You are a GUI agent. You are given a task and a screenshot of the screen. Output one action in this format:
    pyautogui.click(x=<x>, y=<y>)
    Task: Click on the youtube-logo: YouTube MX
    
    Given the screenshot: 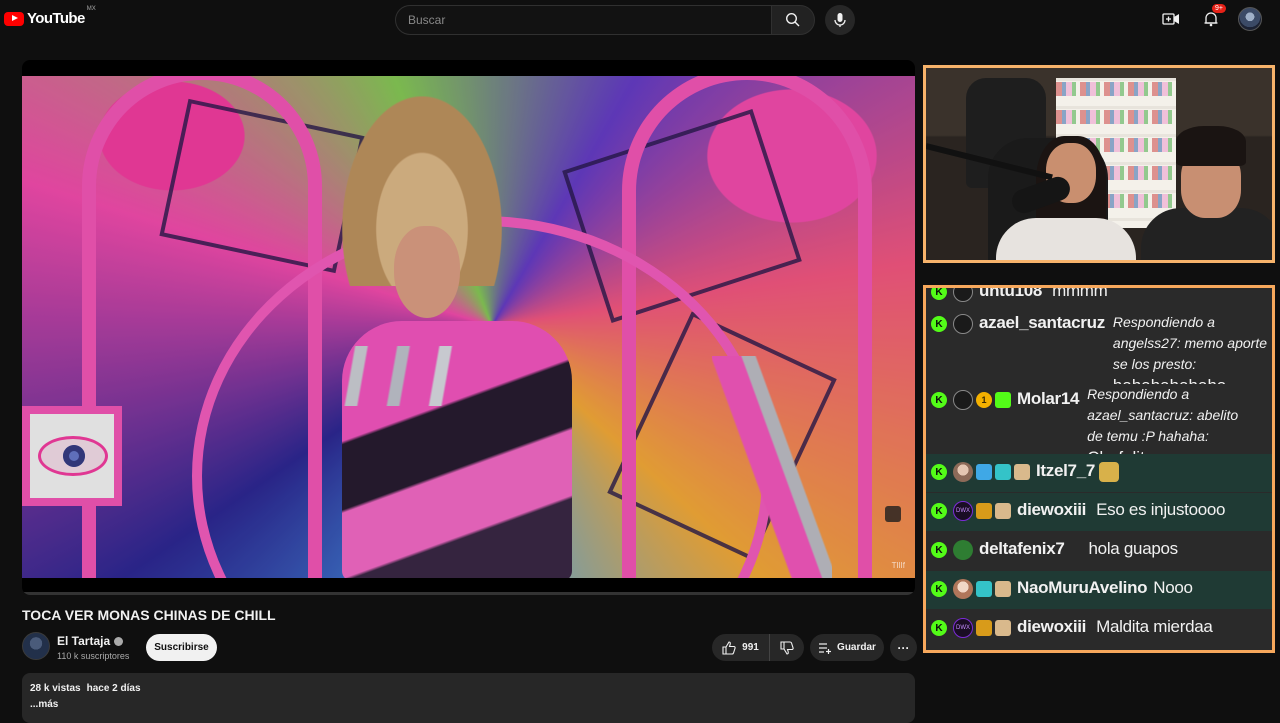 What is the action you would take?
    pyautogui.click(x=50, y=16)
    